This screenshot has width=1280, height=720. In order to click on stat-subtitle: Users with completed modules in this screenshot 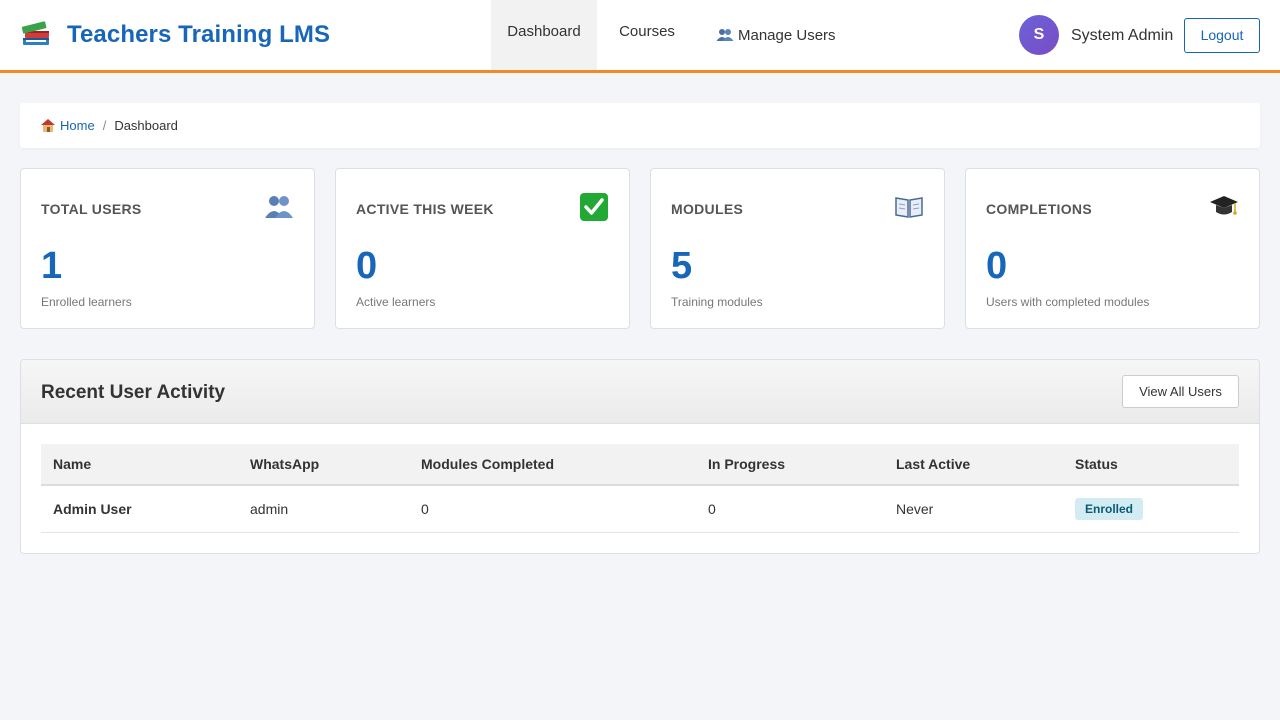, I will do `click(1068, 302)`.